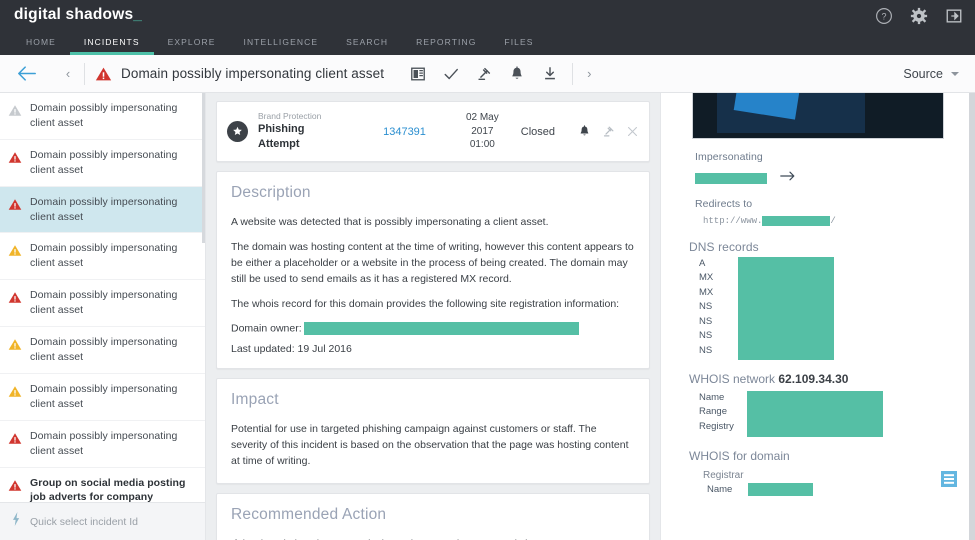 The image size is (975, 540). I want to click on source-dropdown: Source, so click(931, 74).